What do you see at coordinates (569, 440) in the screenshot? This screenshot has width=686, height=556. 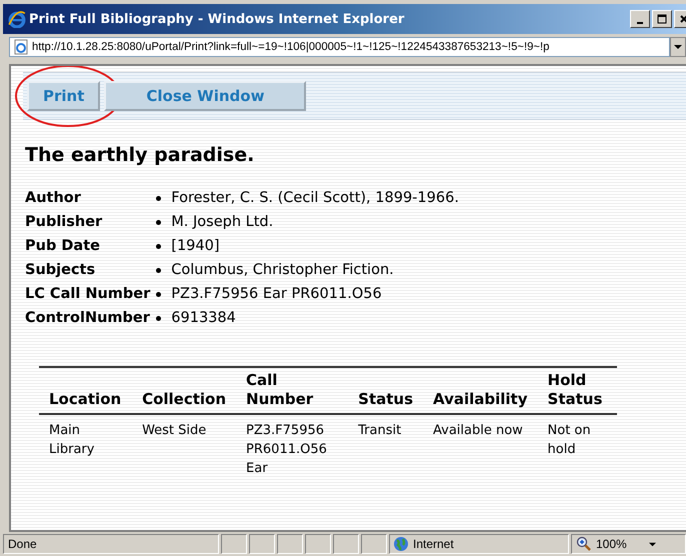 I see `table-cell: Not on hold` at bounding box center [569, 440].